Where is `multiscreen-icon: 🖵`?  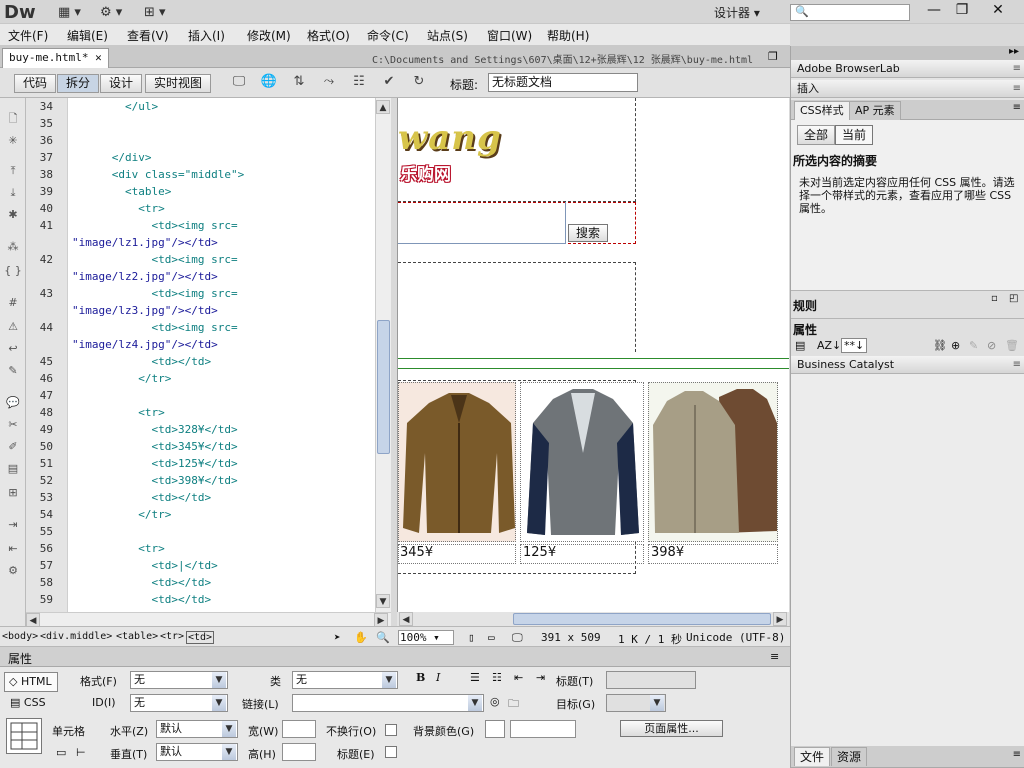
multiscreen-icon: 🖵 is located at coordinates (239, 83).